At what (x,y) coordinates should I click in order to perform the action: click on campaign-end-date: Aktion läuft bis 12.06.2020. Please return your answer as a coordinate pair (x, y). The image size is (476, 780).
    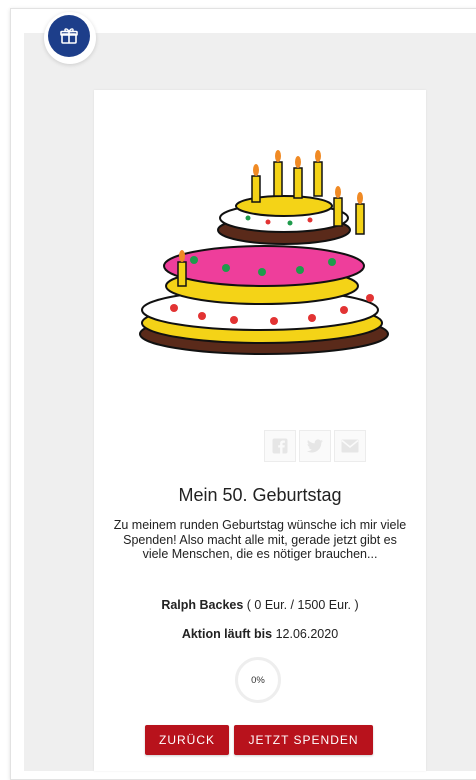
    Looking at the image, I should click on (260, 634).